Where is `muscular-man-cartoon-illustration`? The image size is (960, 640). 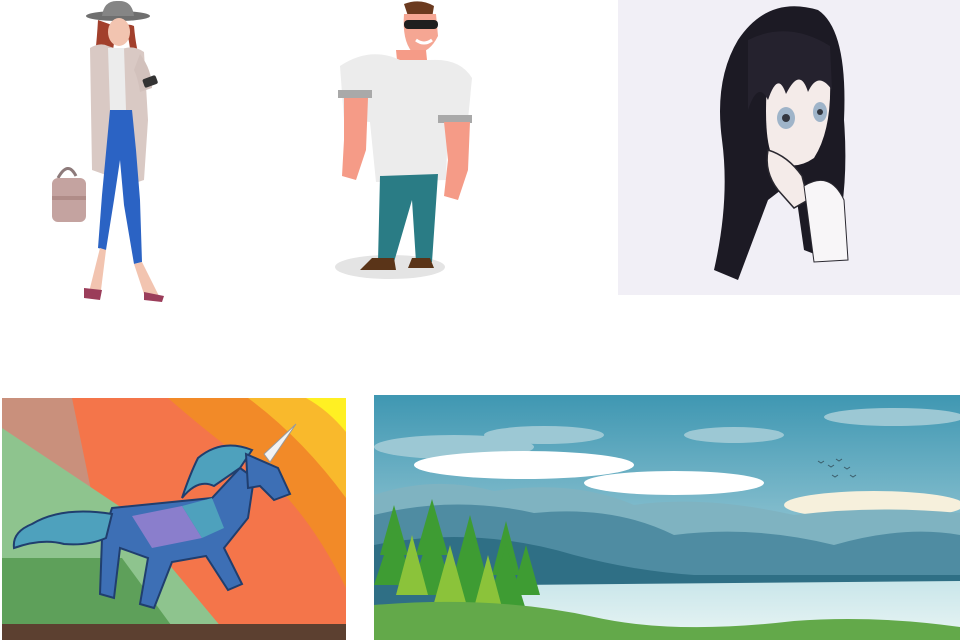
muscular-man-cartoon-illustration is located at coordinates (402, 142).